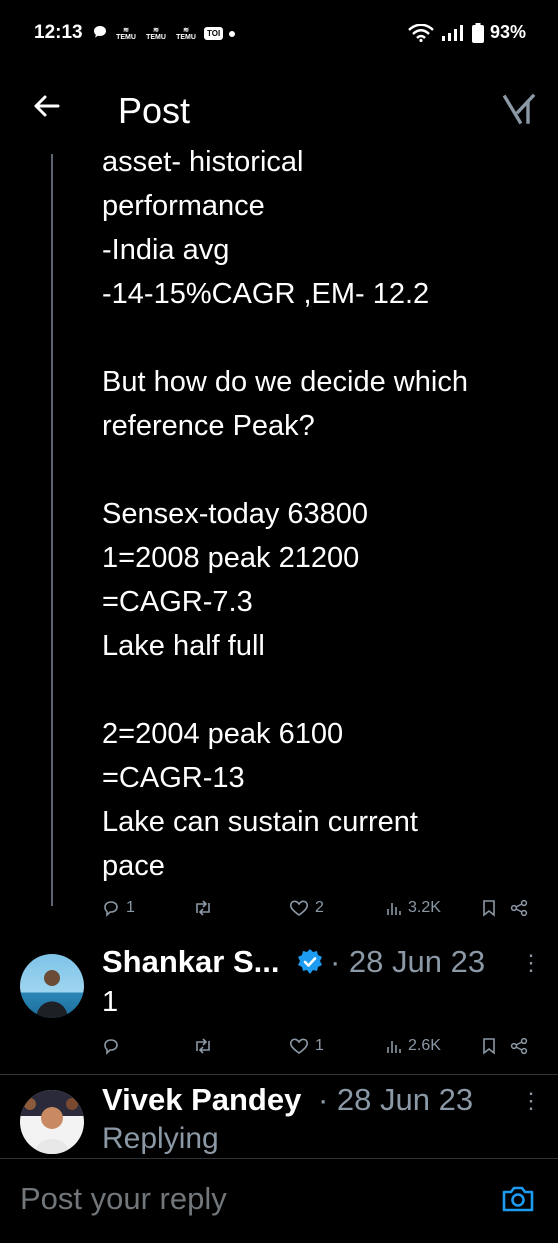  What do you see at coordinates (424, 1045) in the screenshot?
I see `views-count: 2.6K` at bounding box center [424, 1045].